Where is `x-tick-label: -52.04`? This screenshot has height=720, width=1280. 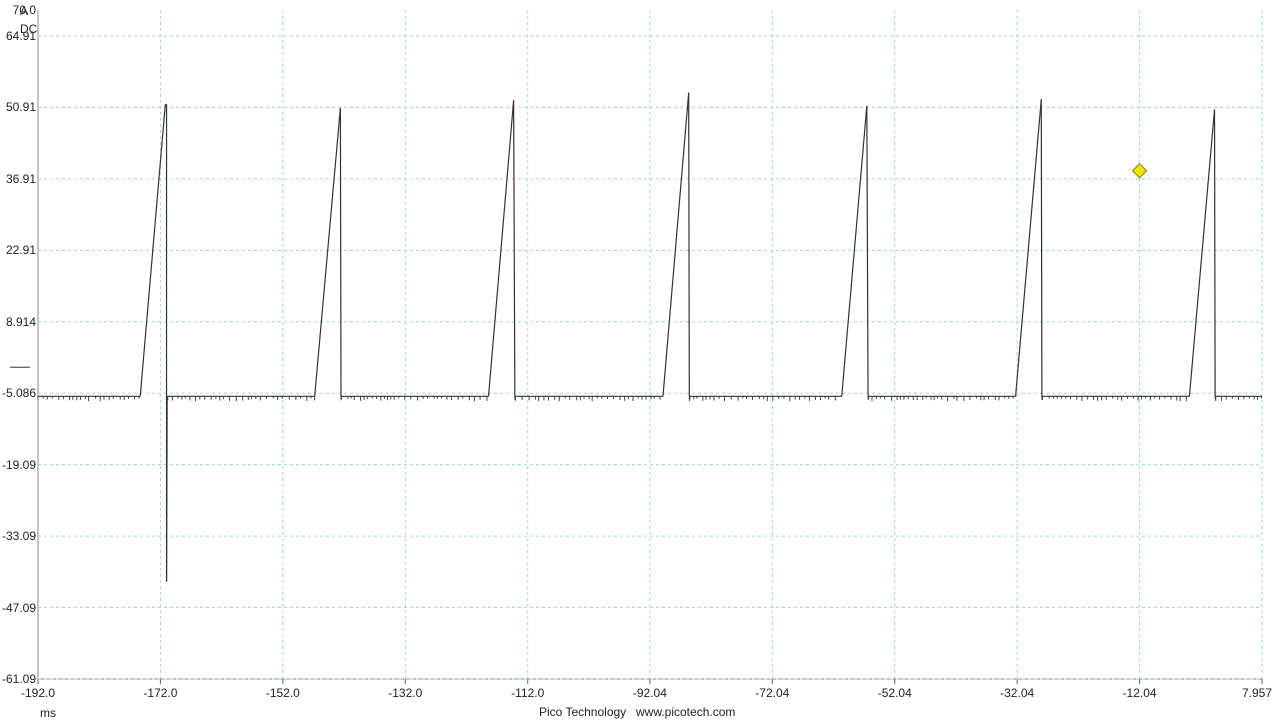 x-tick-label: -52.04 is located at coordinates (894, 693).